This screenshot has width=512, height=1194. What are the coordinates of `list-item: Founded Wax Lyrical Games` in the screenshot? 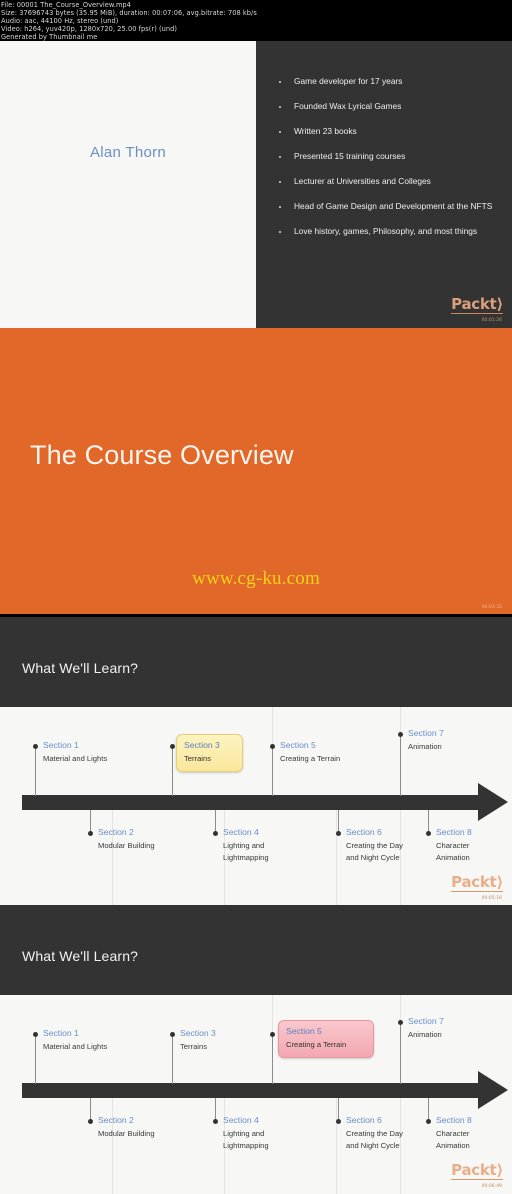 It's located at (391, 107).